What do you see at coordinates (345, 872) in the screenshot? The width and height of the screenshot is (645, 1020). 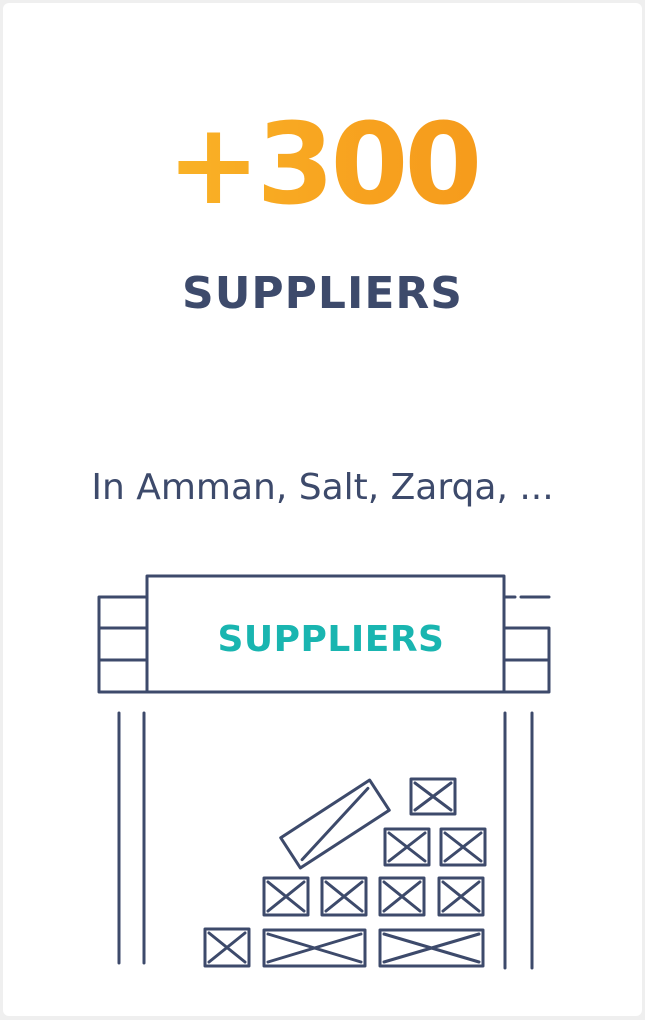 I see `crate-icons` at bounding box center [345, 872].